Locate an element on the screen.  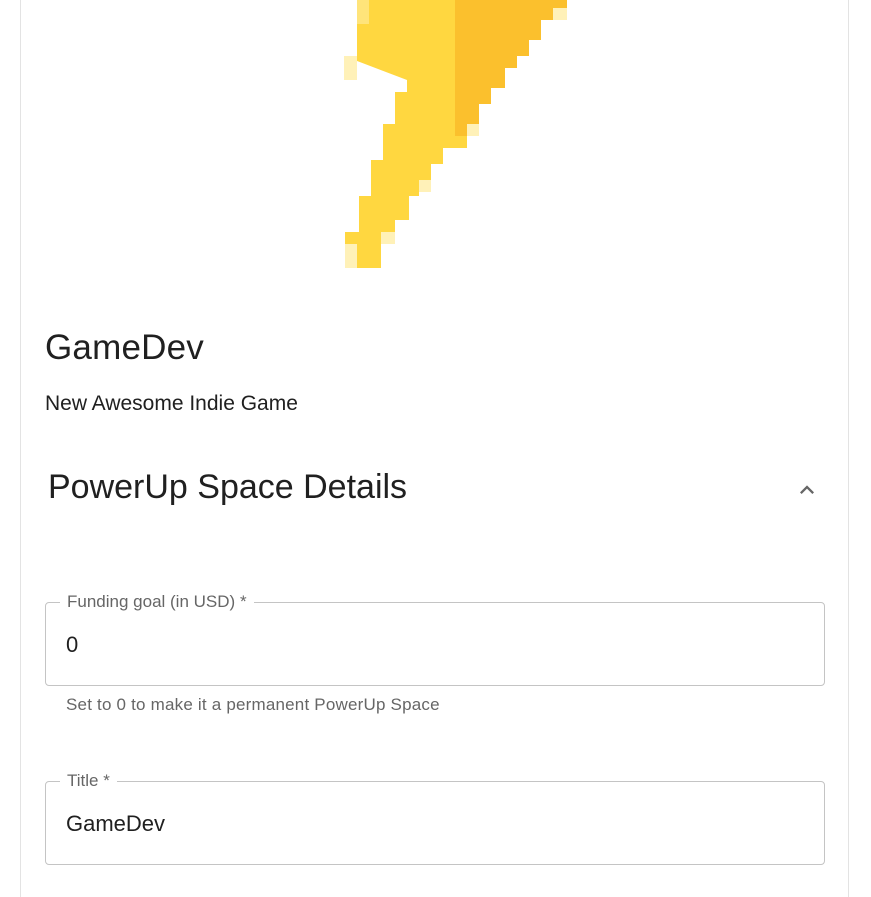
space-title: GameDev is located at coordinates (124, 347).